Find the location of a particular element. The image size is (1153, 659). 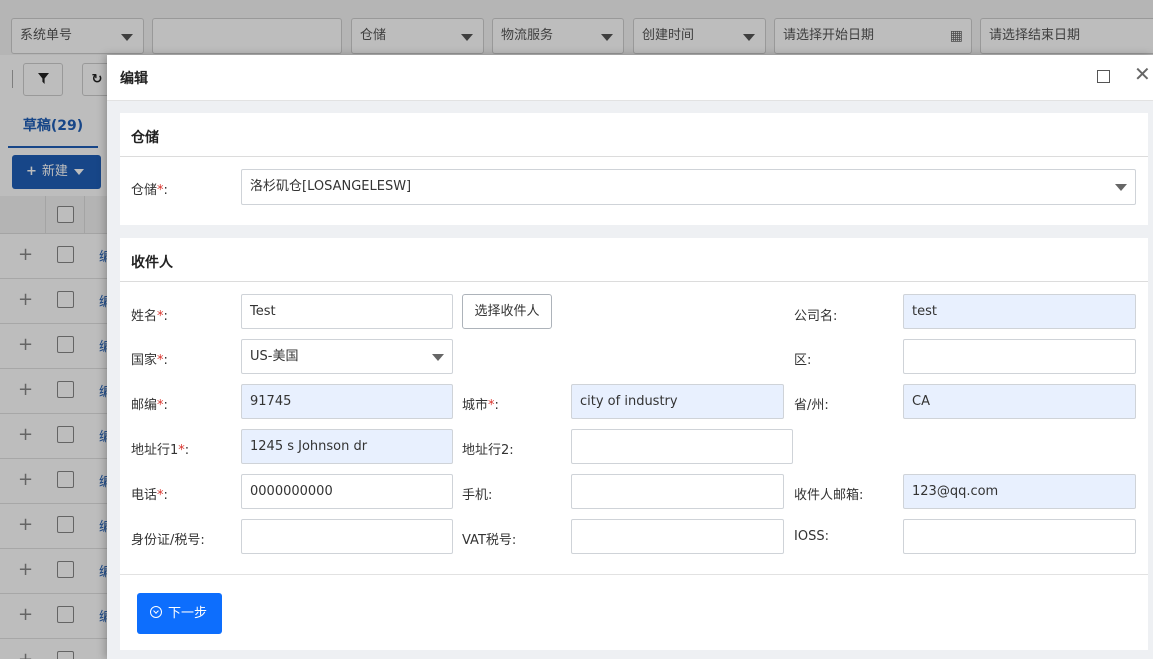

id-tax-input is located at coordinates (347, 536).